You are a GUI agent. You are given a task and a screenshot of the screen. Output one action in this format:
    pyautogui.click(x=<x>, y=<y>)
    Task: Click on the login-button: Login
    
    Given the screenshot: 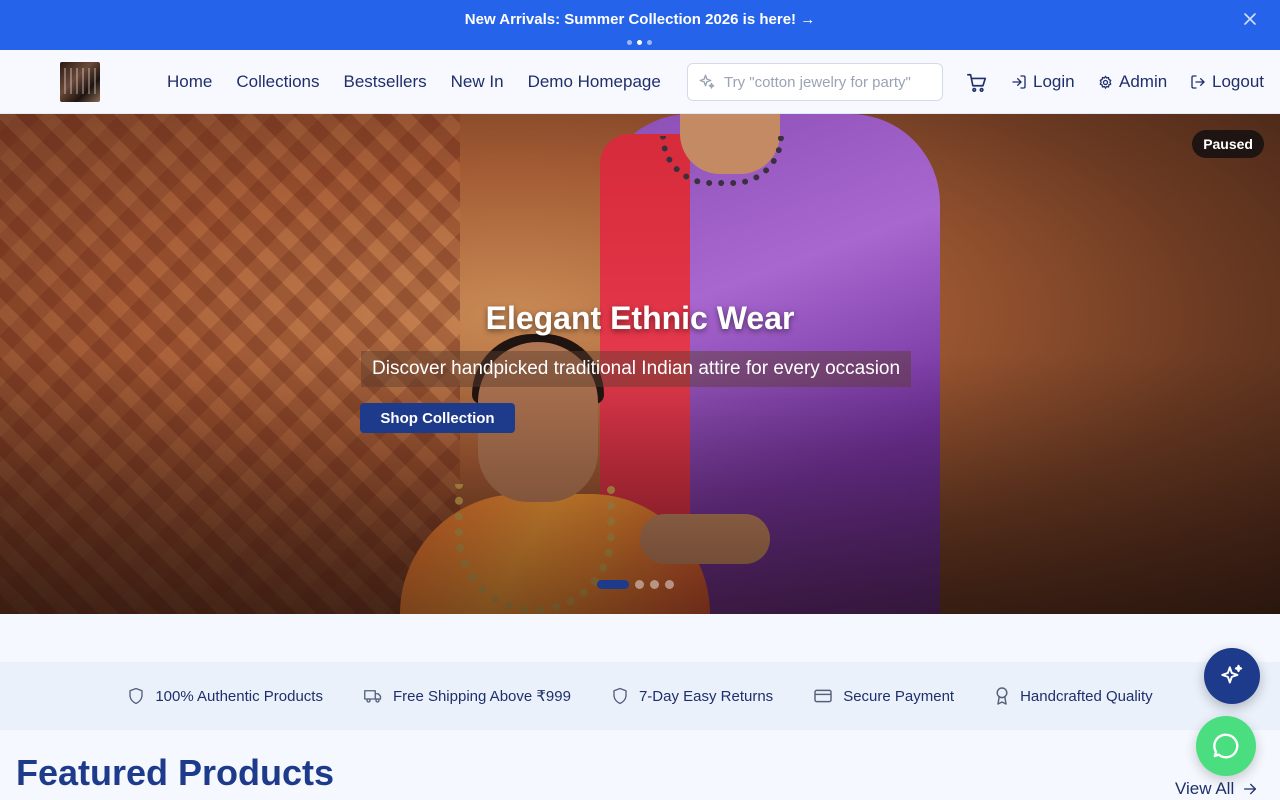 What is the action you would take?
    pyautogui.click(x=1043, y=82)
    